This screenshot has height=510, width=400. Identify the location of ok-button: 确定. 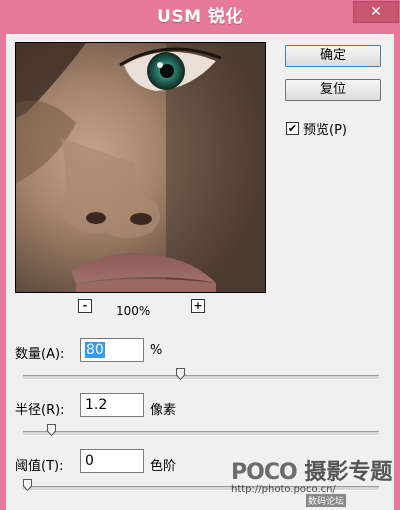
(333, 56).